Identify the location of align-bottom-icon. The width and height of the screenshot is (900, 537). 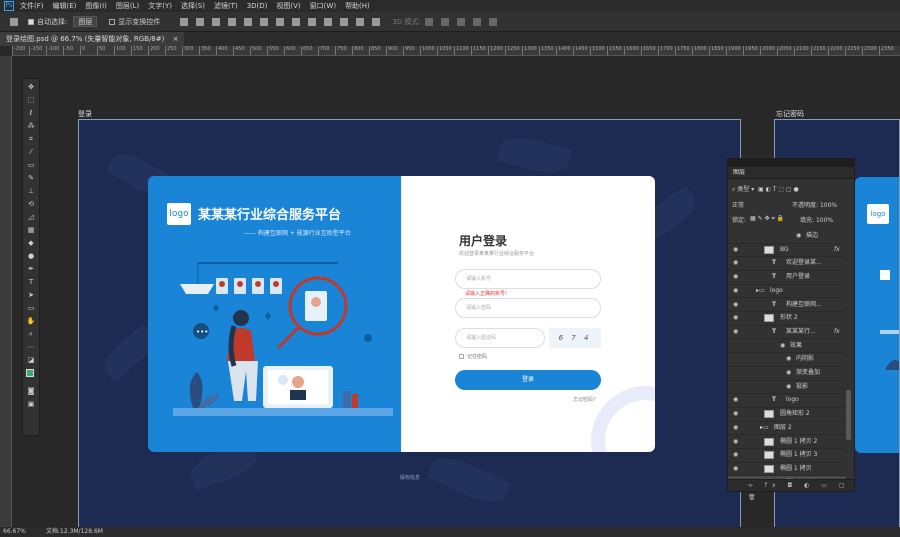
(216, 21).